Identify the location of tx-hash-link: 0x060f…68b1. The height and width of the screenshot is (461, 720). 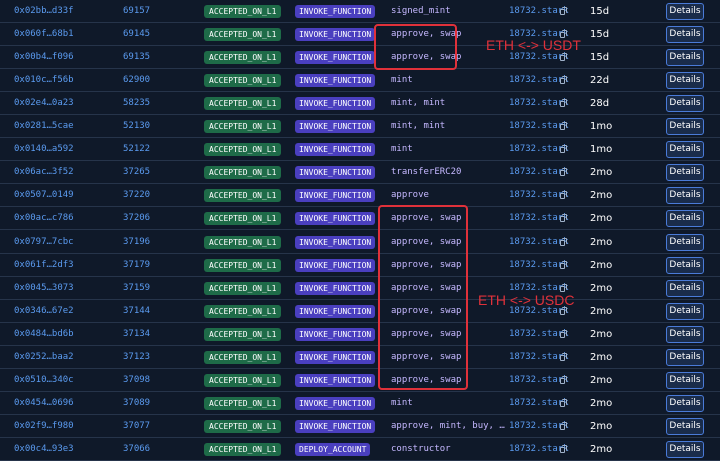
(44, 34).